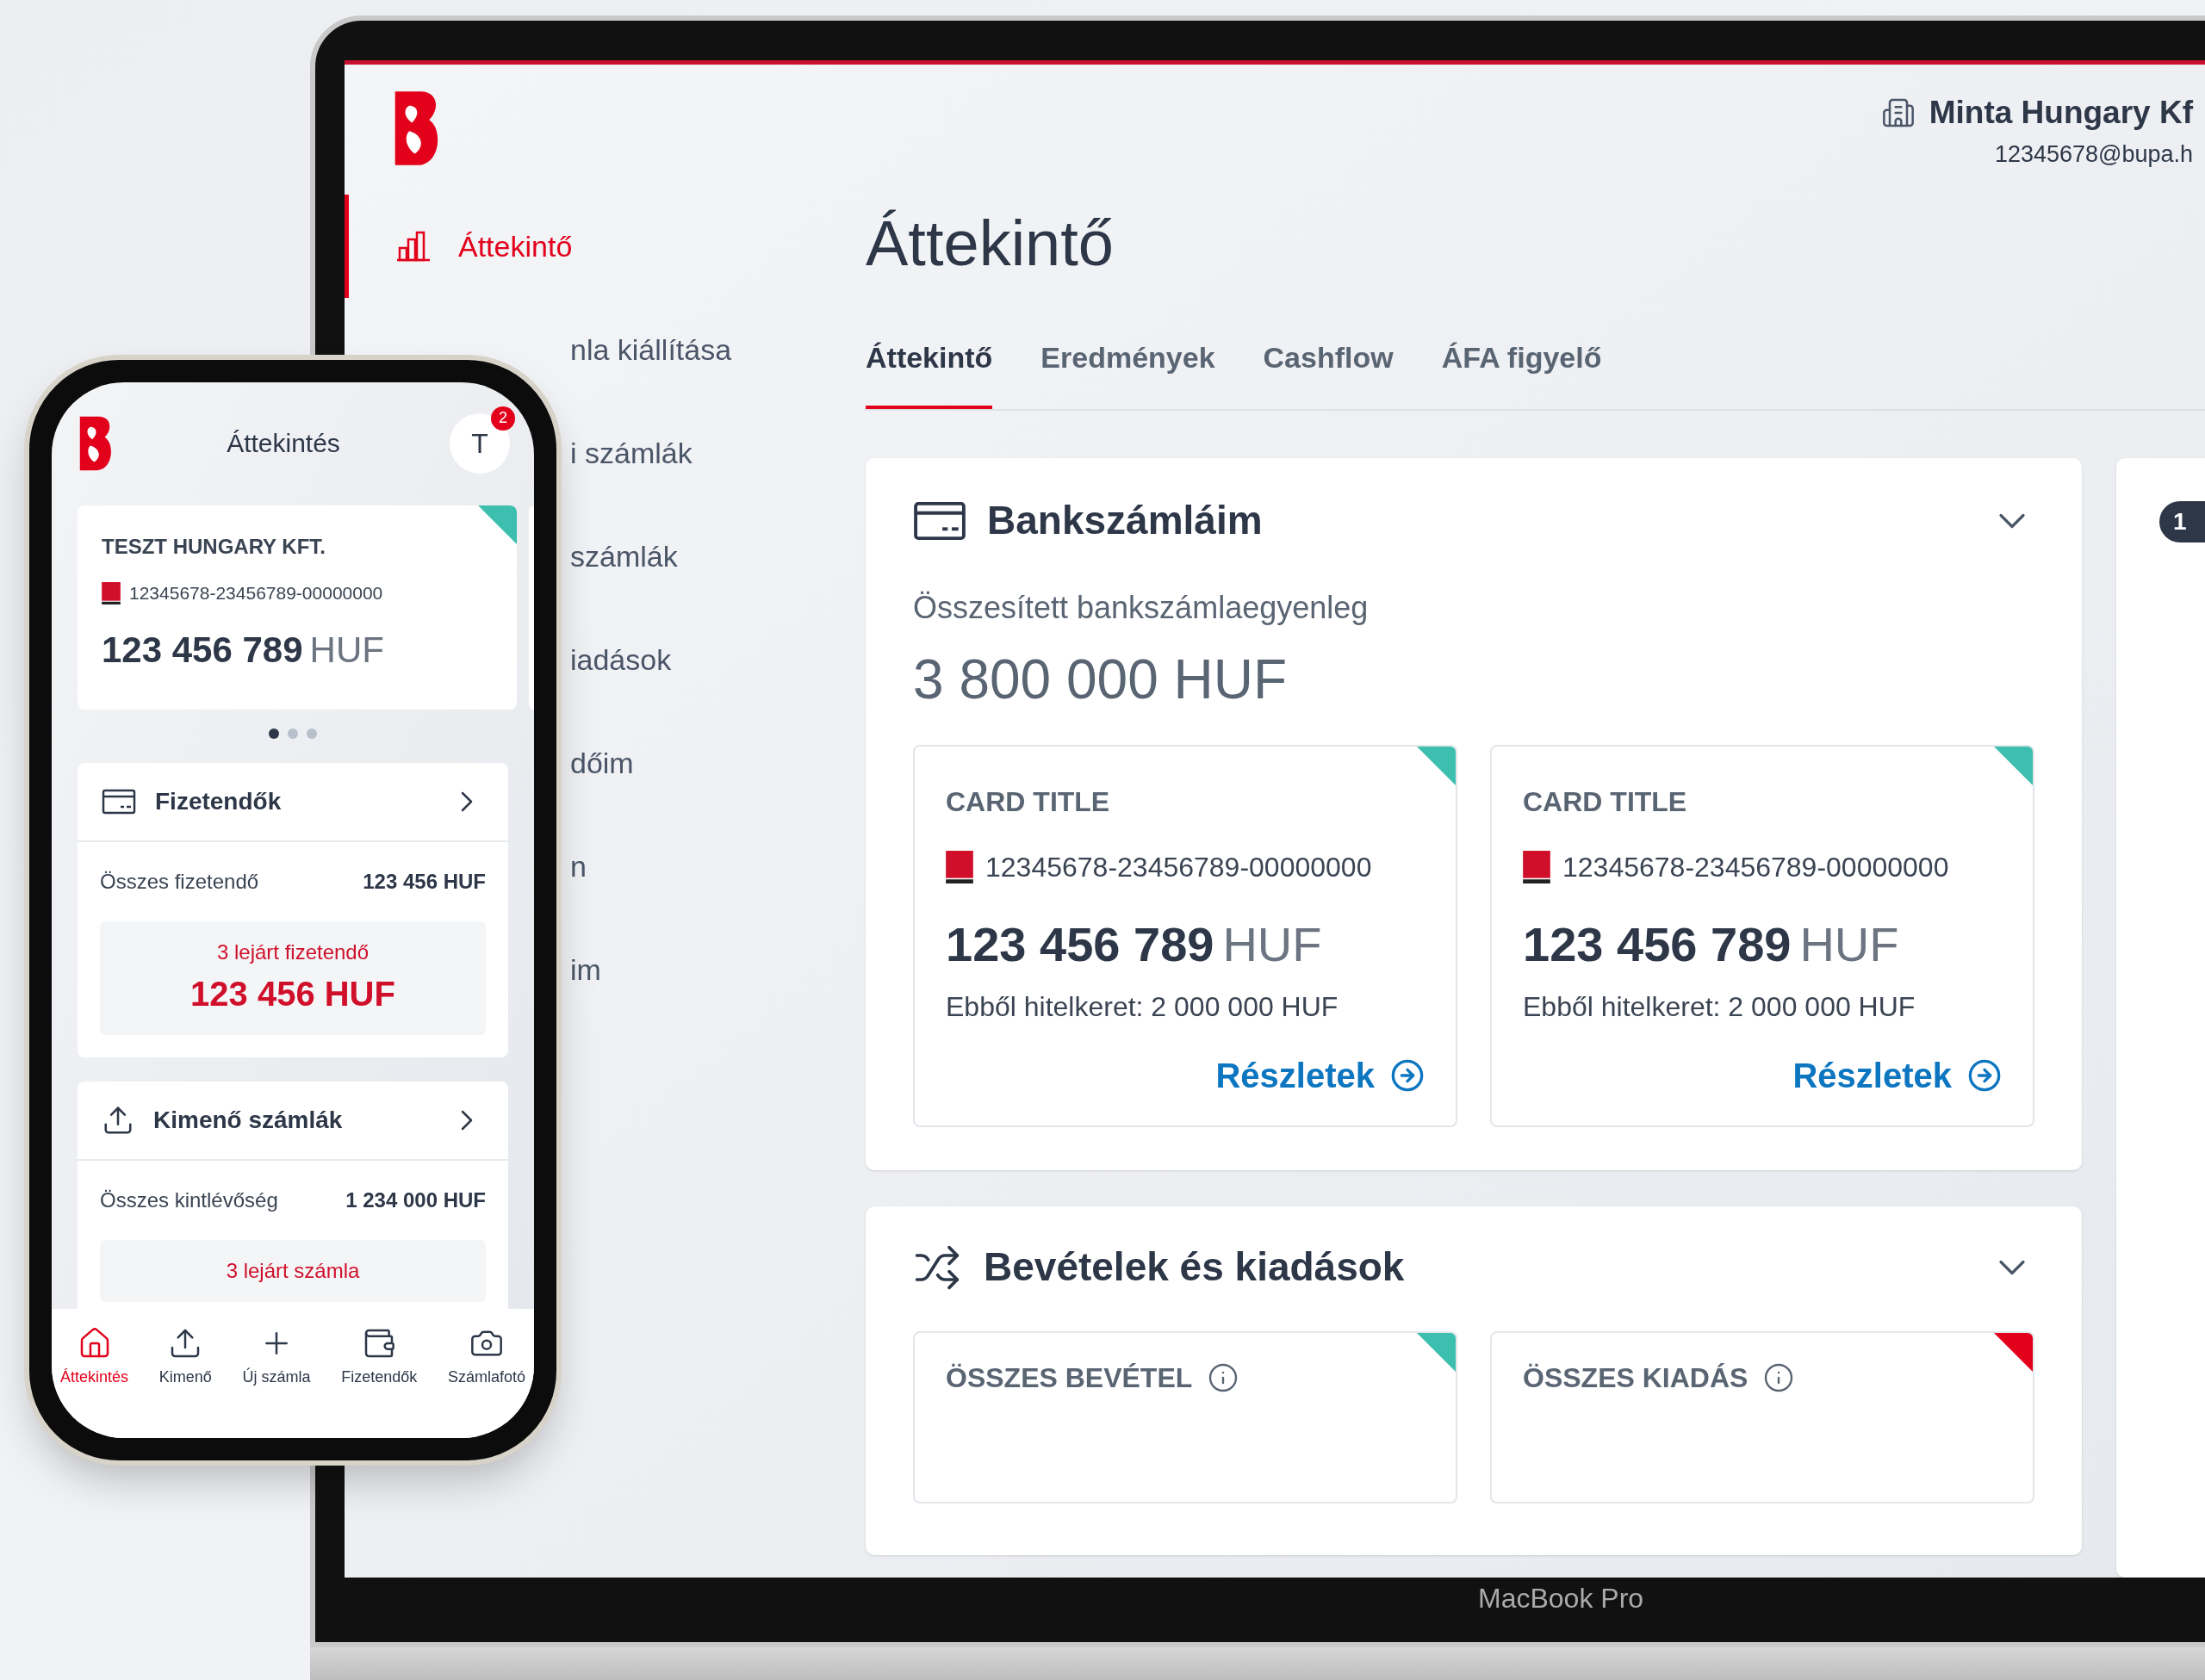 Image resolution: width=2205 pixels, height=1680 pixels. Describe the element at coordinates (929, 373) in the screenshot. I see `tab: Áttekintő` at that location.